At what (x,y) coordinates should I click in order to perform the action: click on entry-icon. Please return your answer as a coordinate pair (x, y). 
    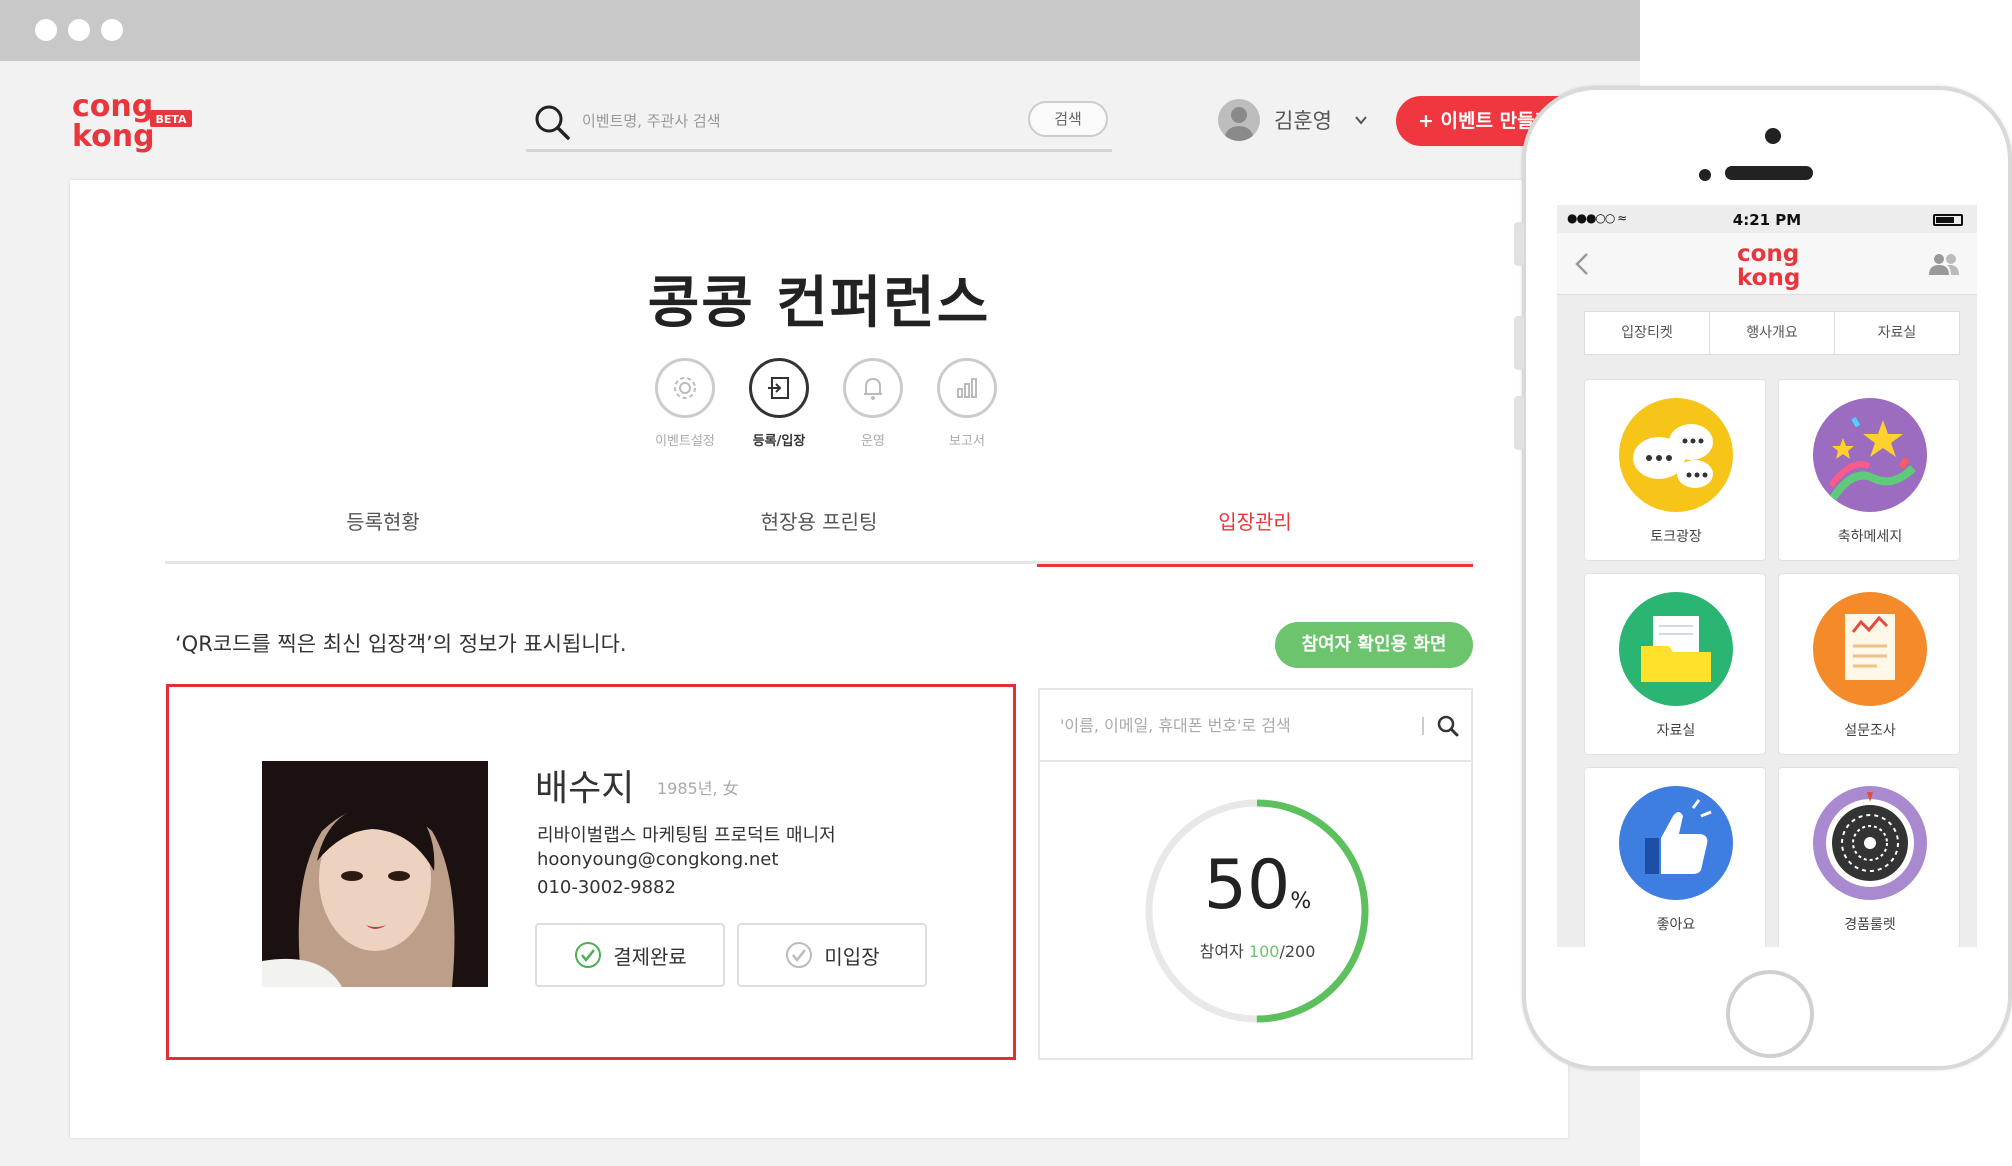
    Looking at the image, I should click on (778, 388).